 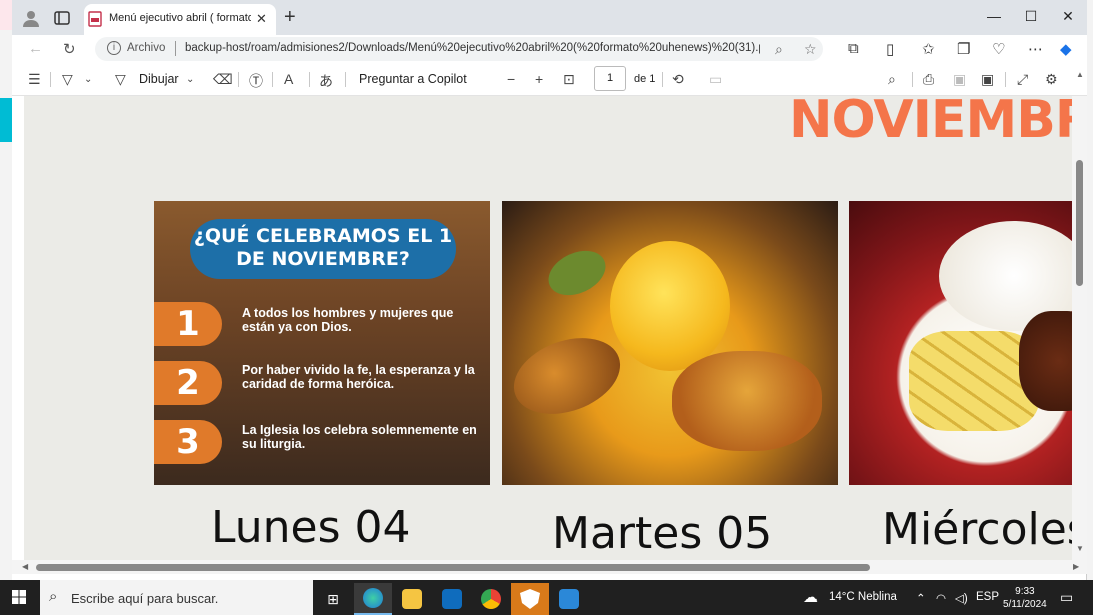 What do you see at coordinates (6, 15) in the screenshot?
I see `background-app-edge` at bounding box center [6, 15].